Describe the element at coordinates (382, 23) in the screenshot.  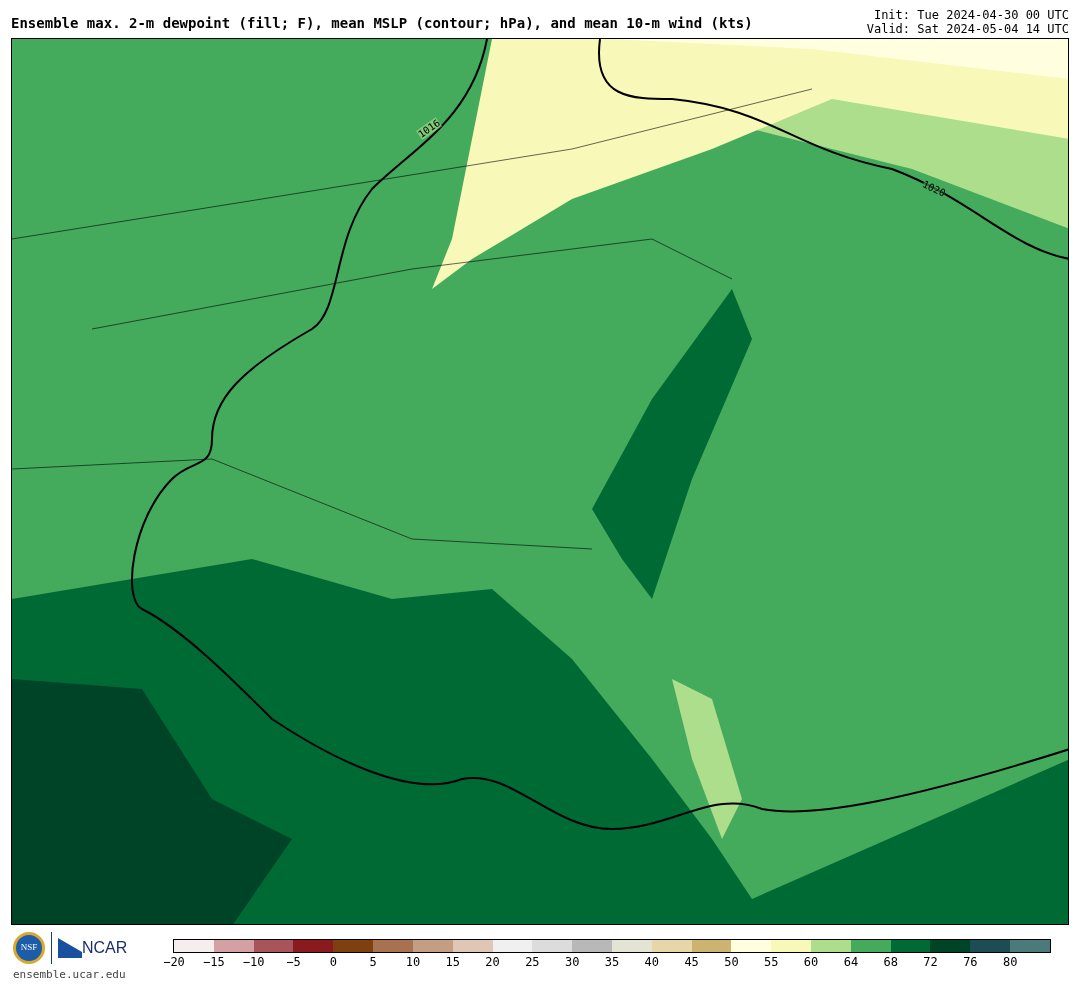
I see `chart-title: Ensemble max. 2-m dewpoint (fill; F), mean MSLP (contour; hPa), and mean 10-m wind (kts)` at that location.